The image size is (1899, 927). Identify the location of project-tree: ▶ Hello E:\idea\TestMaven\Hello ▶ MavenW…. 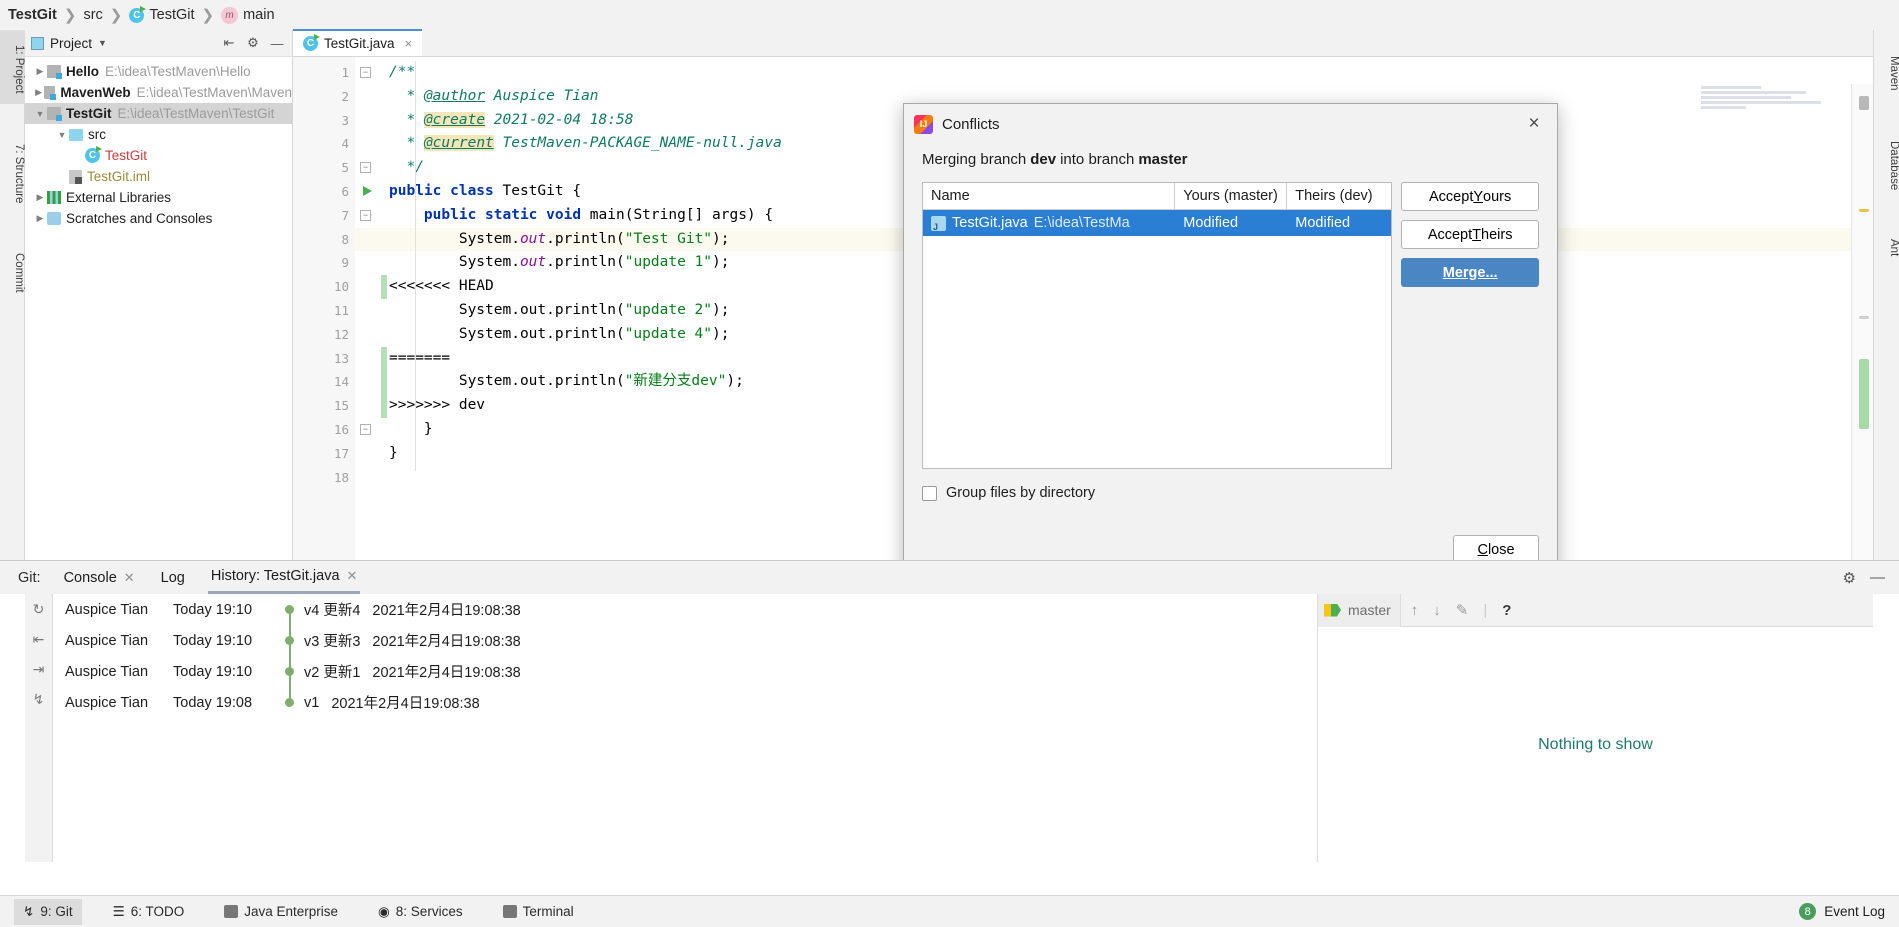
(158, 143).